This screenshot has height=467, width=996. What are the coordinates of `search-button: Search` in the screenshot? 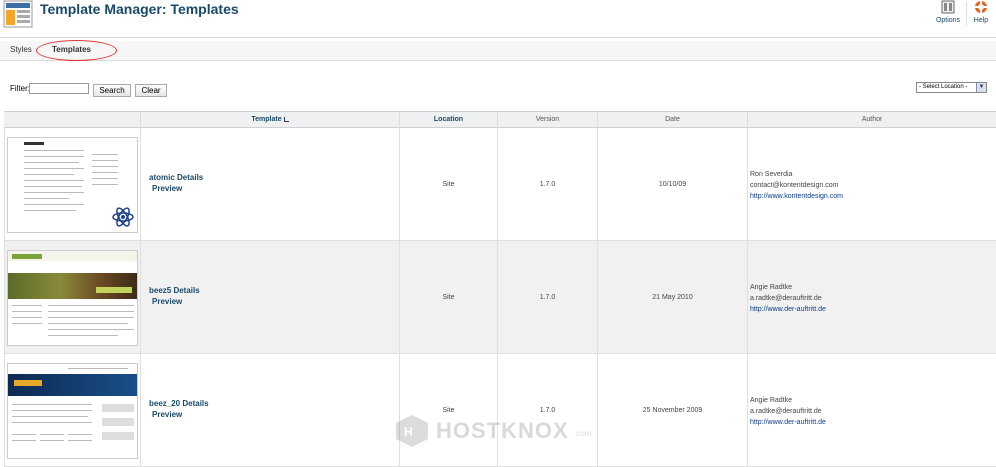 It's located at (112, 90).